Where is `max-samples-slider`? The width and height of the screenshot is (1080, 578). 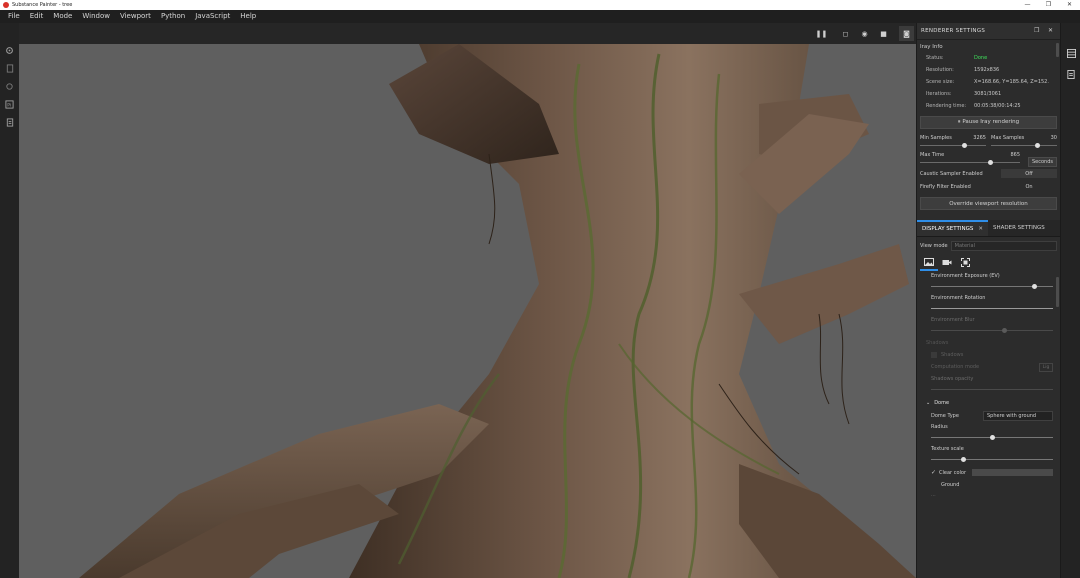 max-samples-slider is located at coordinates (1024, 146).